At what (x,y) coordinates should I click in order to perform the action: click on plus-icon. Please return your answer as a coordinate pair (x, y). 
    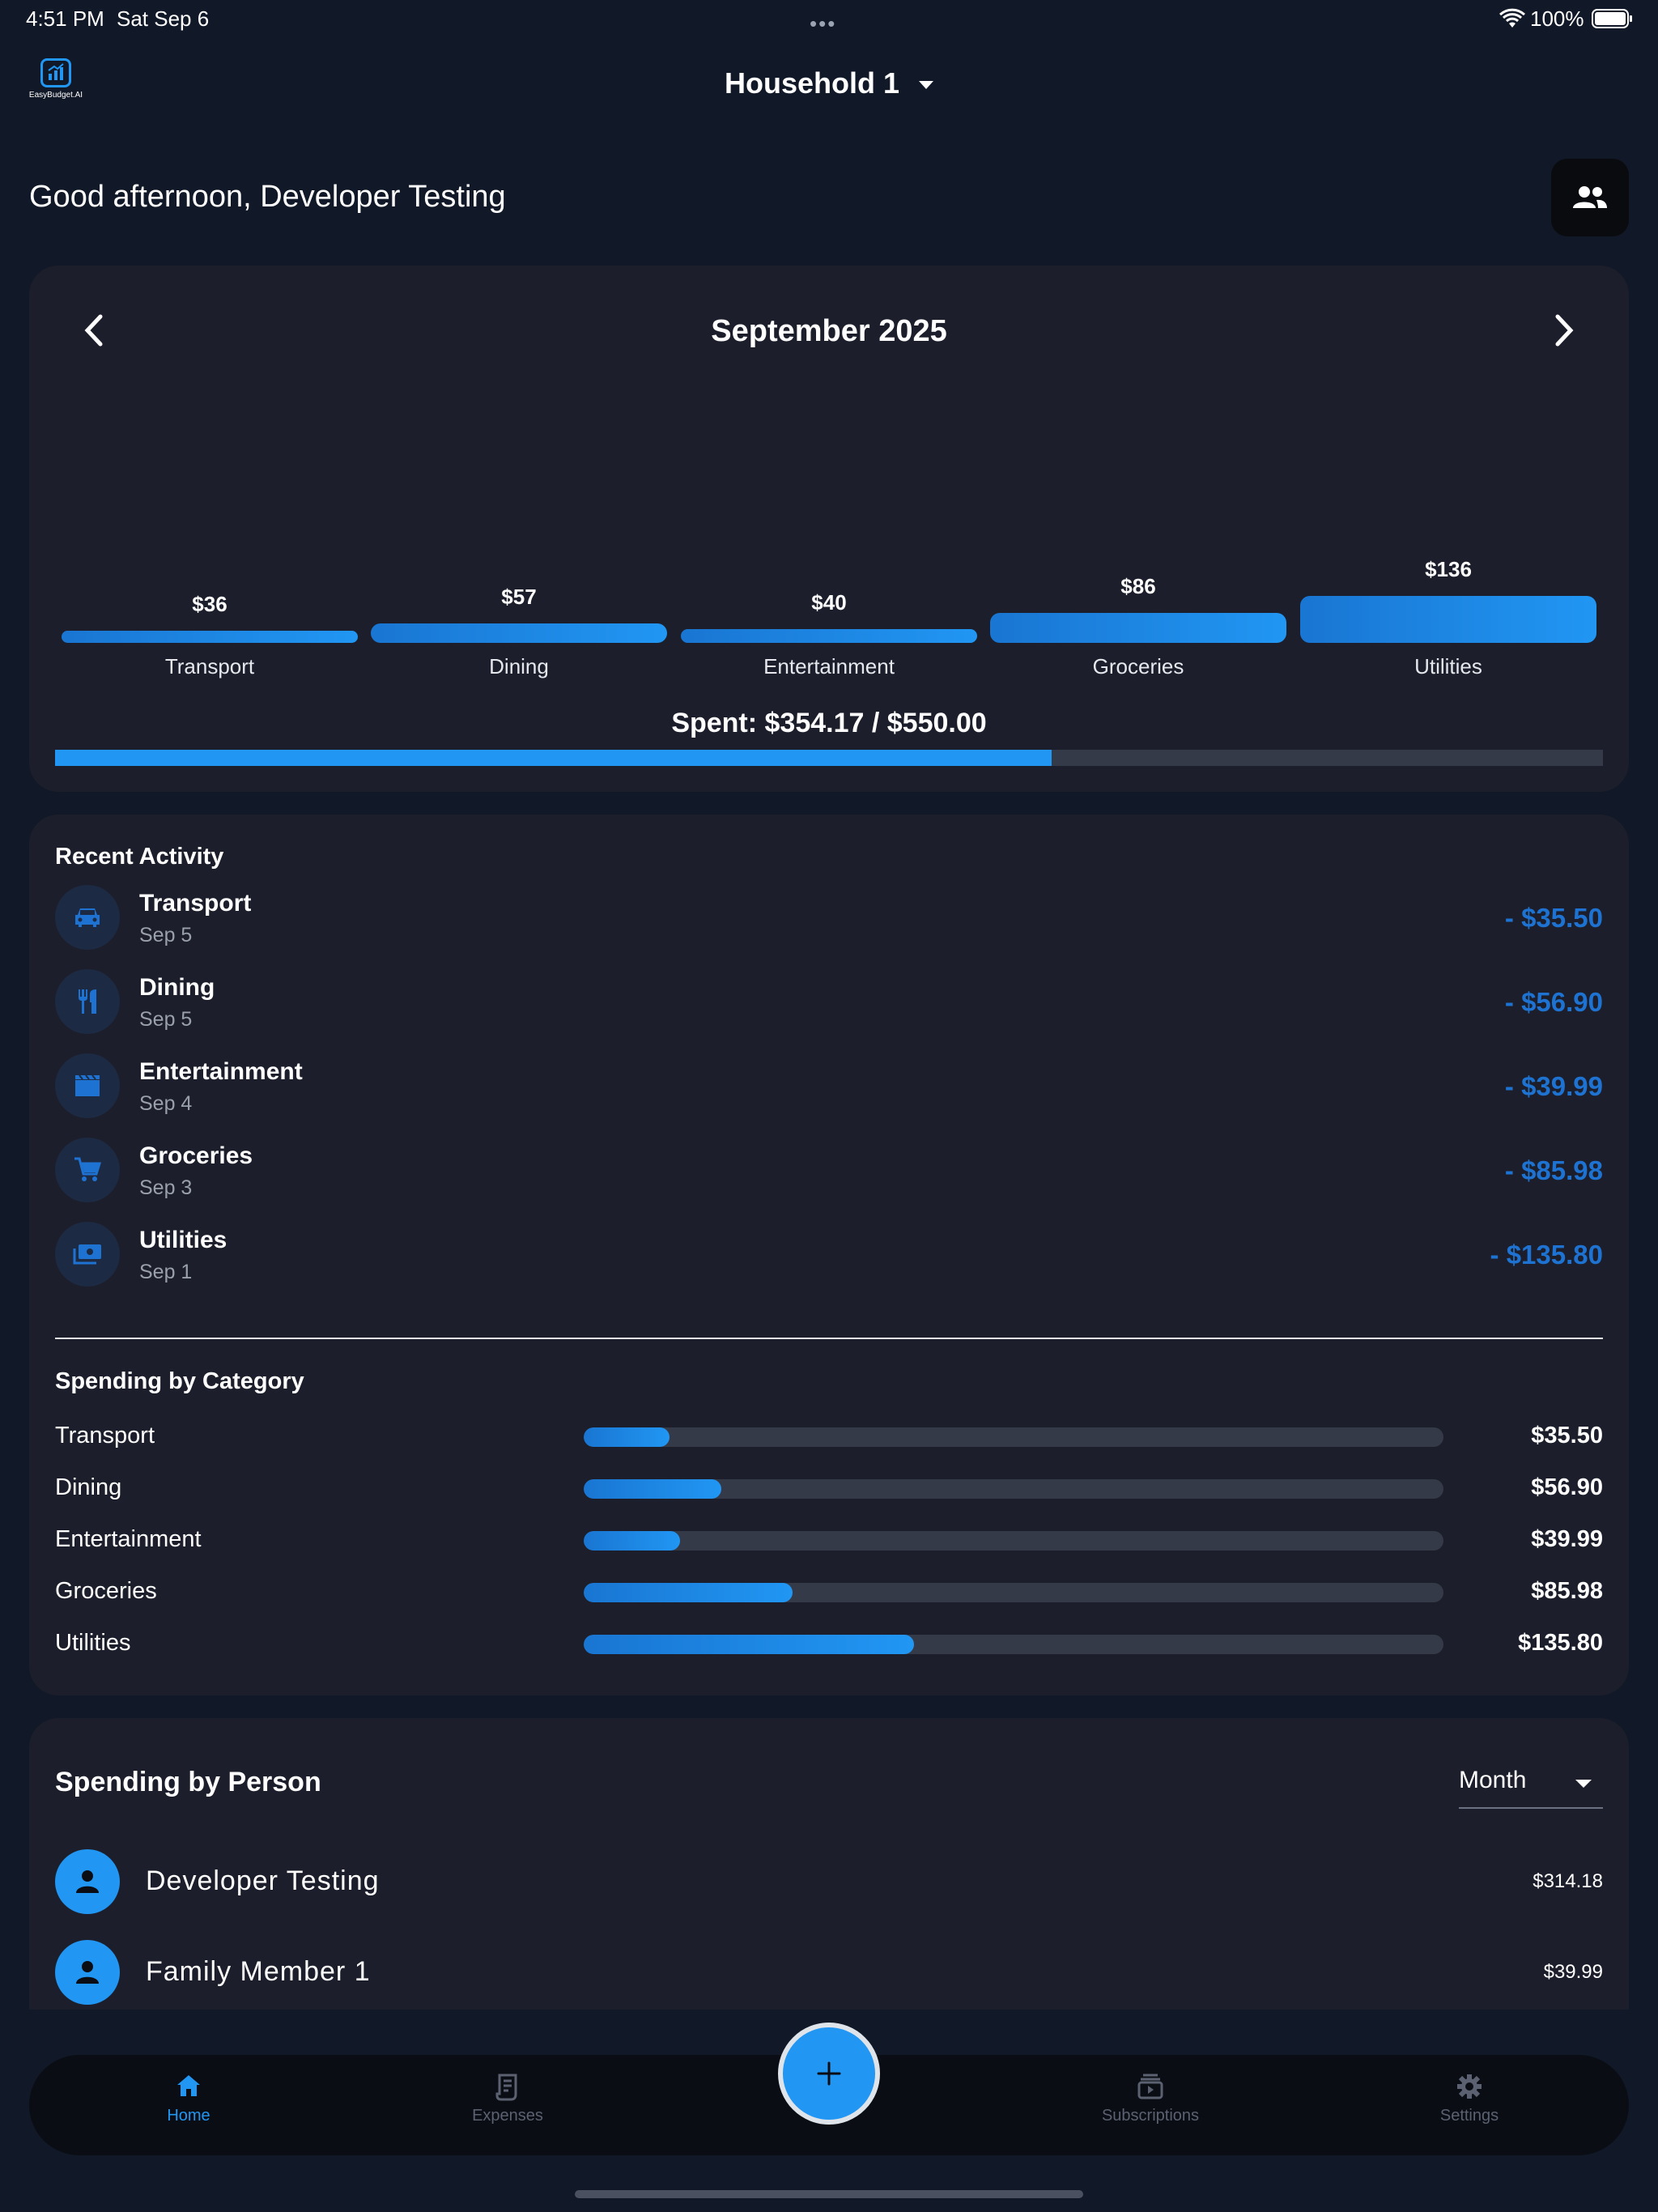
    Looking at the image, I should click on (829, 2073).